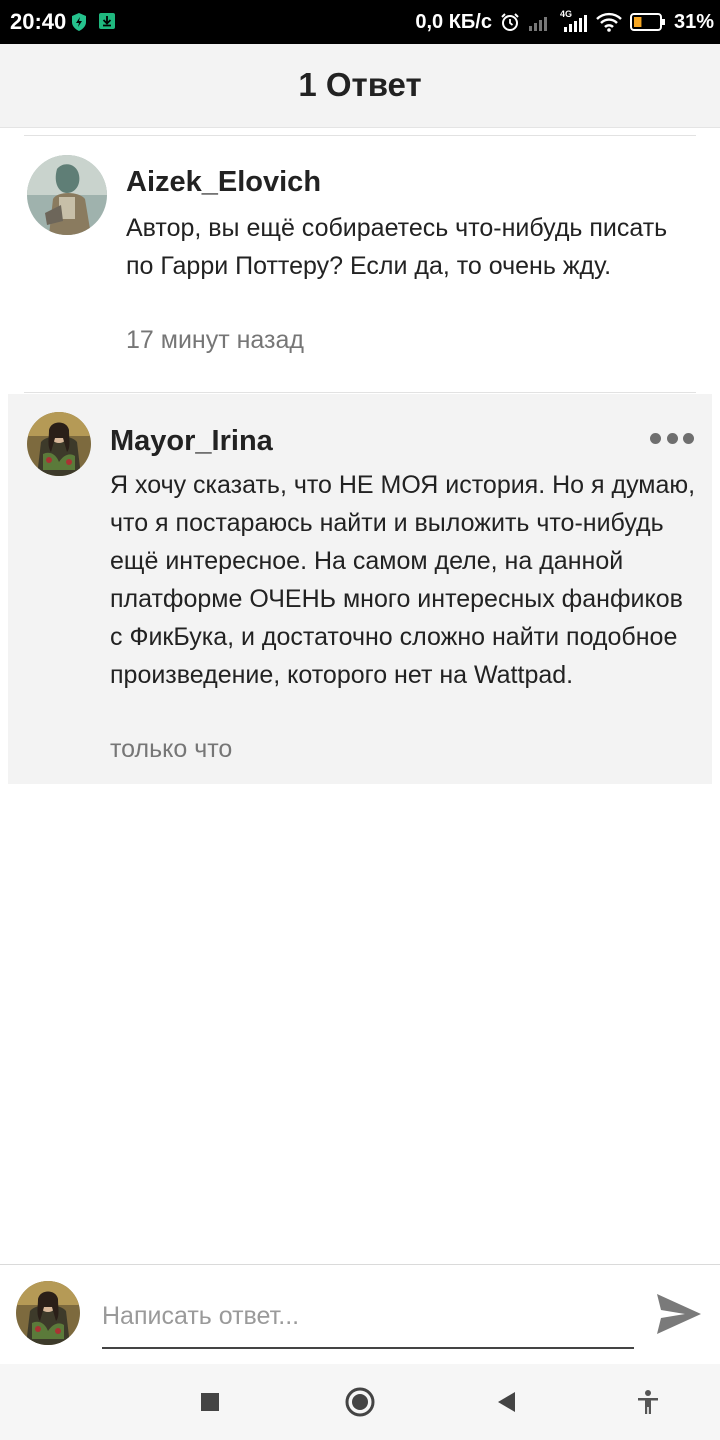  What do you see at coordinates (368, 1320) in the screenshot?
I see `reply-input` at bounding box center [368, 1320].